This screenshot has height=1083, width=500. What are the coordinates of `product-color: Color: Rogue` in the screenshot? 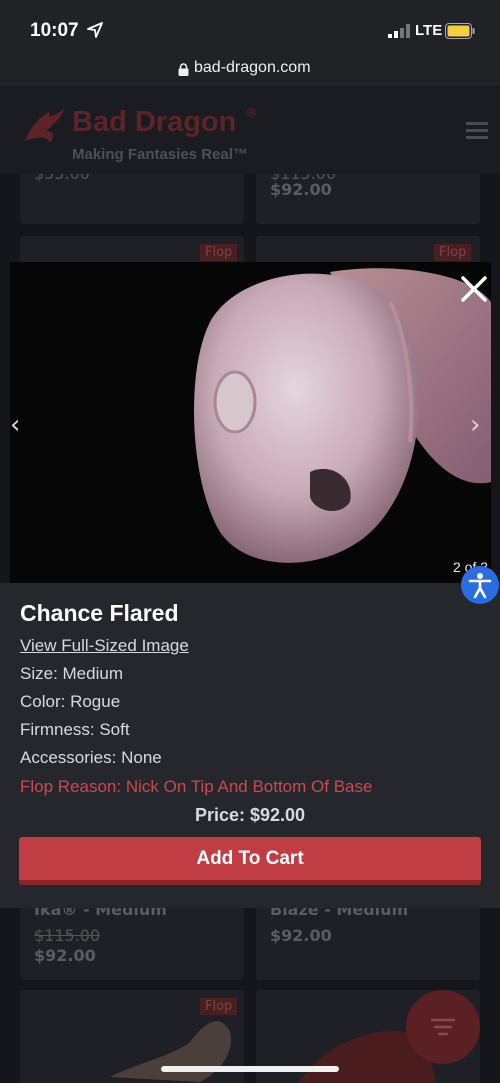 It's located at (70, 701).